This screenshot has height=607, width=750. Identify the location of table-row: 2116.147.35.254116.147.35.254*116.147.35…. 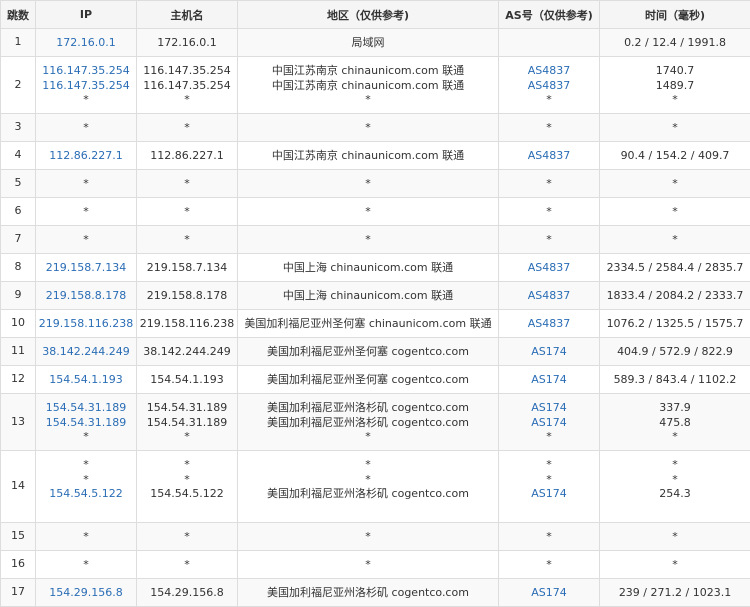
(375, 85).